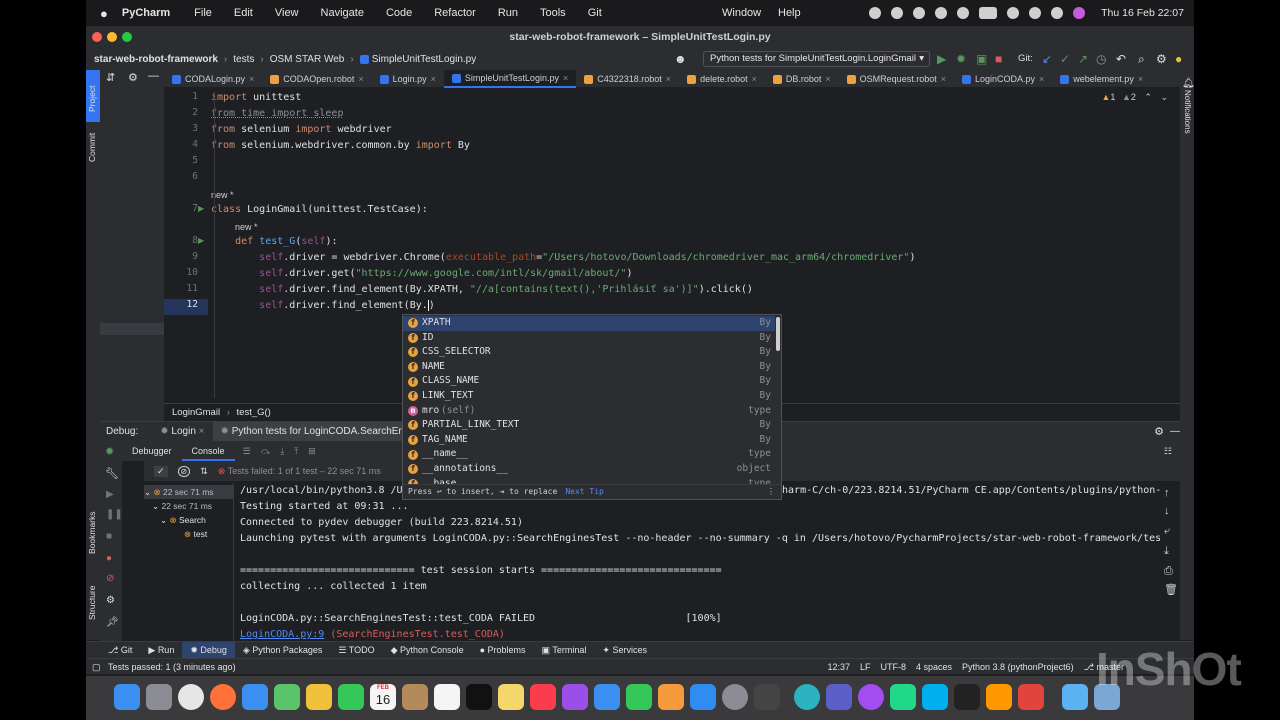 The width and height of the screenshot is (1280, 720). What do you see at coordinates (112, 473) in the screenshot?
I see `wrench-icon: 🔧︎` at bounding box center [112, 473].